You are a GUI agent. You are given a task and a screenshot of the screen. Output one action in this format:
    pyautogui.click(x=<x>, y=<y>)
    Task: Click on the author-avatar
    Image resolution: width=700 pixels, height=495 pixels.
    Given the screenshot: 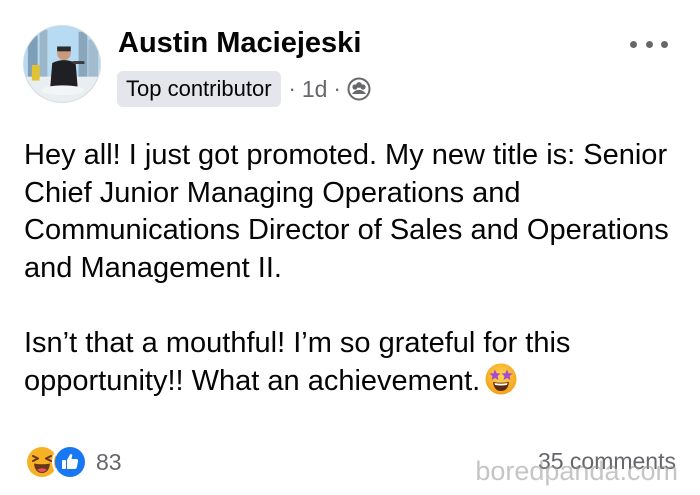 What is the action you would take?
    pyautogui.click(x=62, y=64)
    